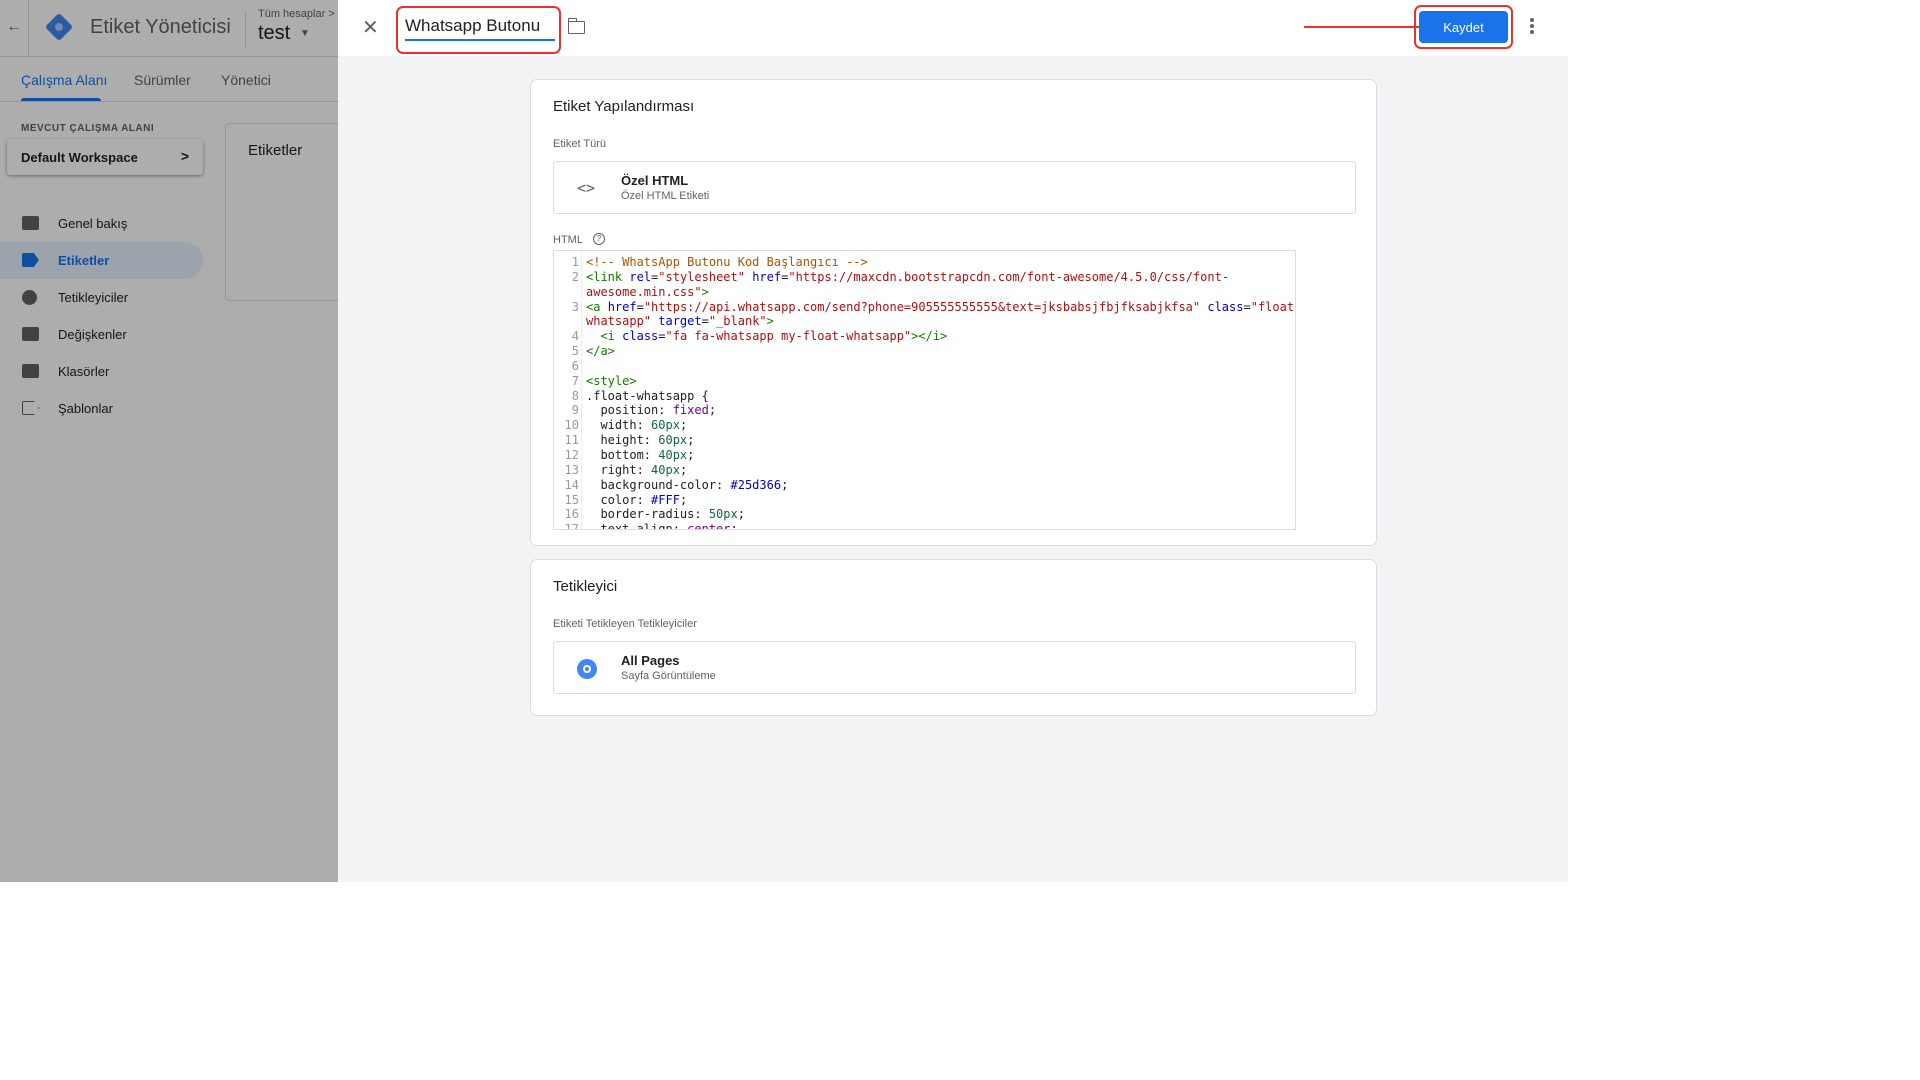 The image size is (1920, 1080). Describe the element at coordinates (647, 291) in the screenshot. I see `code-line: awesome.min.css">` at that location.